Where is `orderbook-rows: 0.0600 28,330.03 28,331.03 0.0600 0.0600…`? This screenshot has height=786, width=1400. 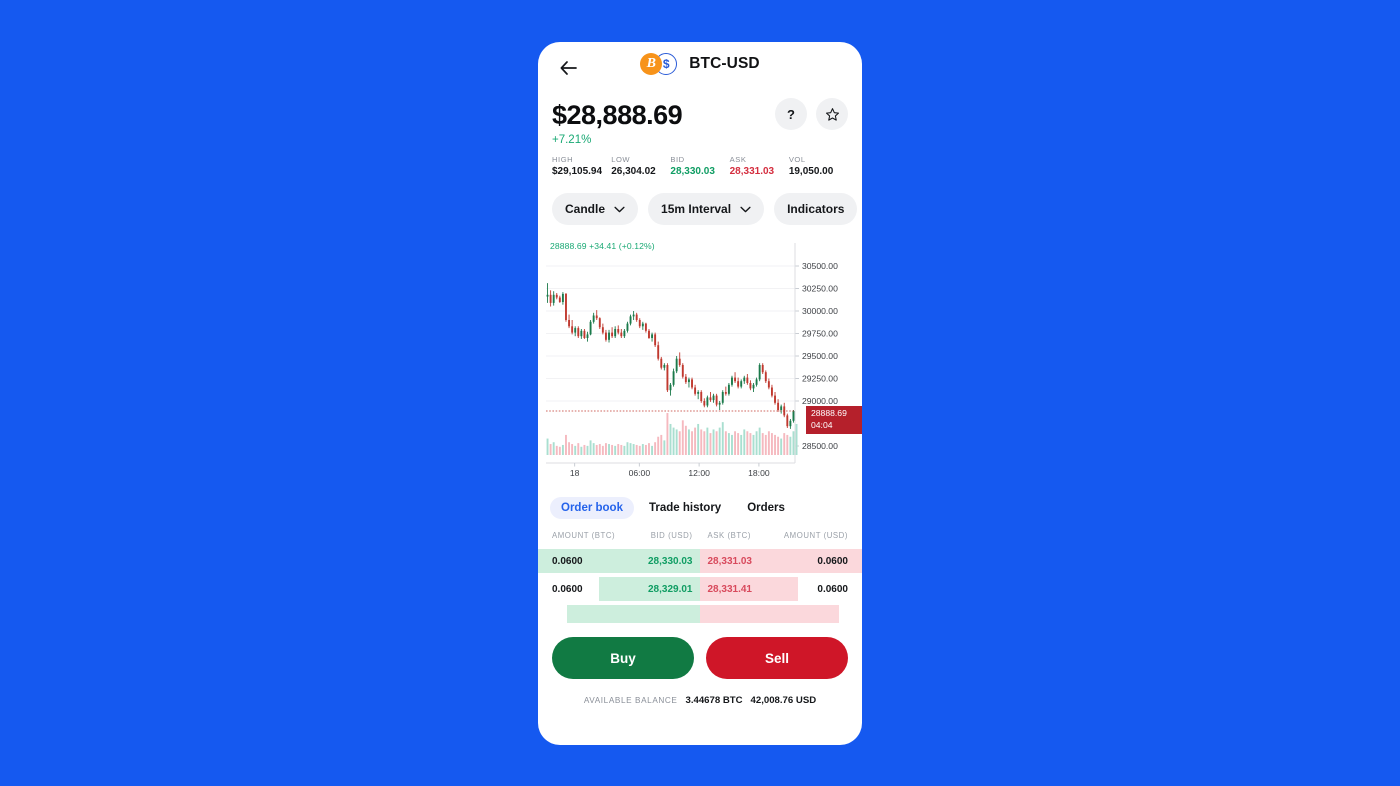 orderbook-rows: 0.0600 28,330.03 28,331.03 0.0600 0.0600… is located at coordinates (700, 585).